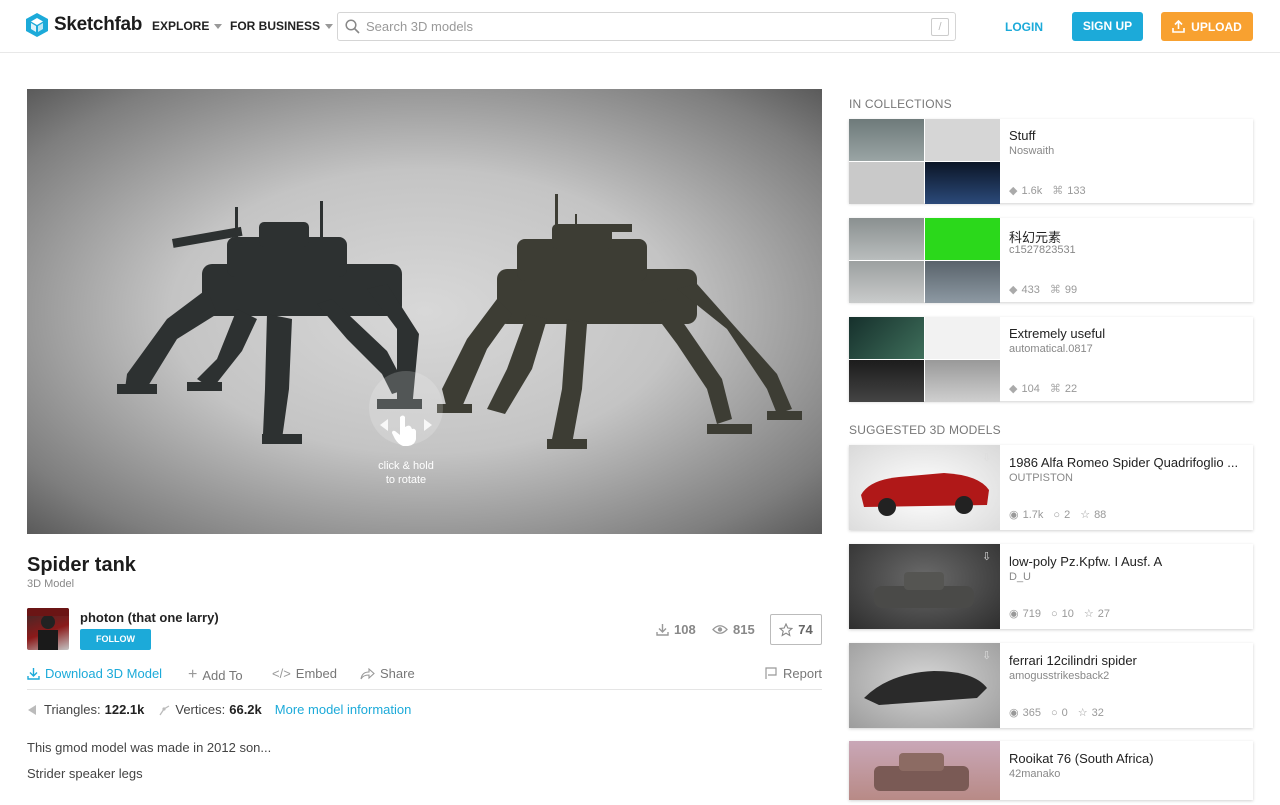 This screenshot has width=1280, height=805. Describe the element at coordinates (104, 673) in the screenshot. I see `download-model-label: Download 3D Model` at that location.